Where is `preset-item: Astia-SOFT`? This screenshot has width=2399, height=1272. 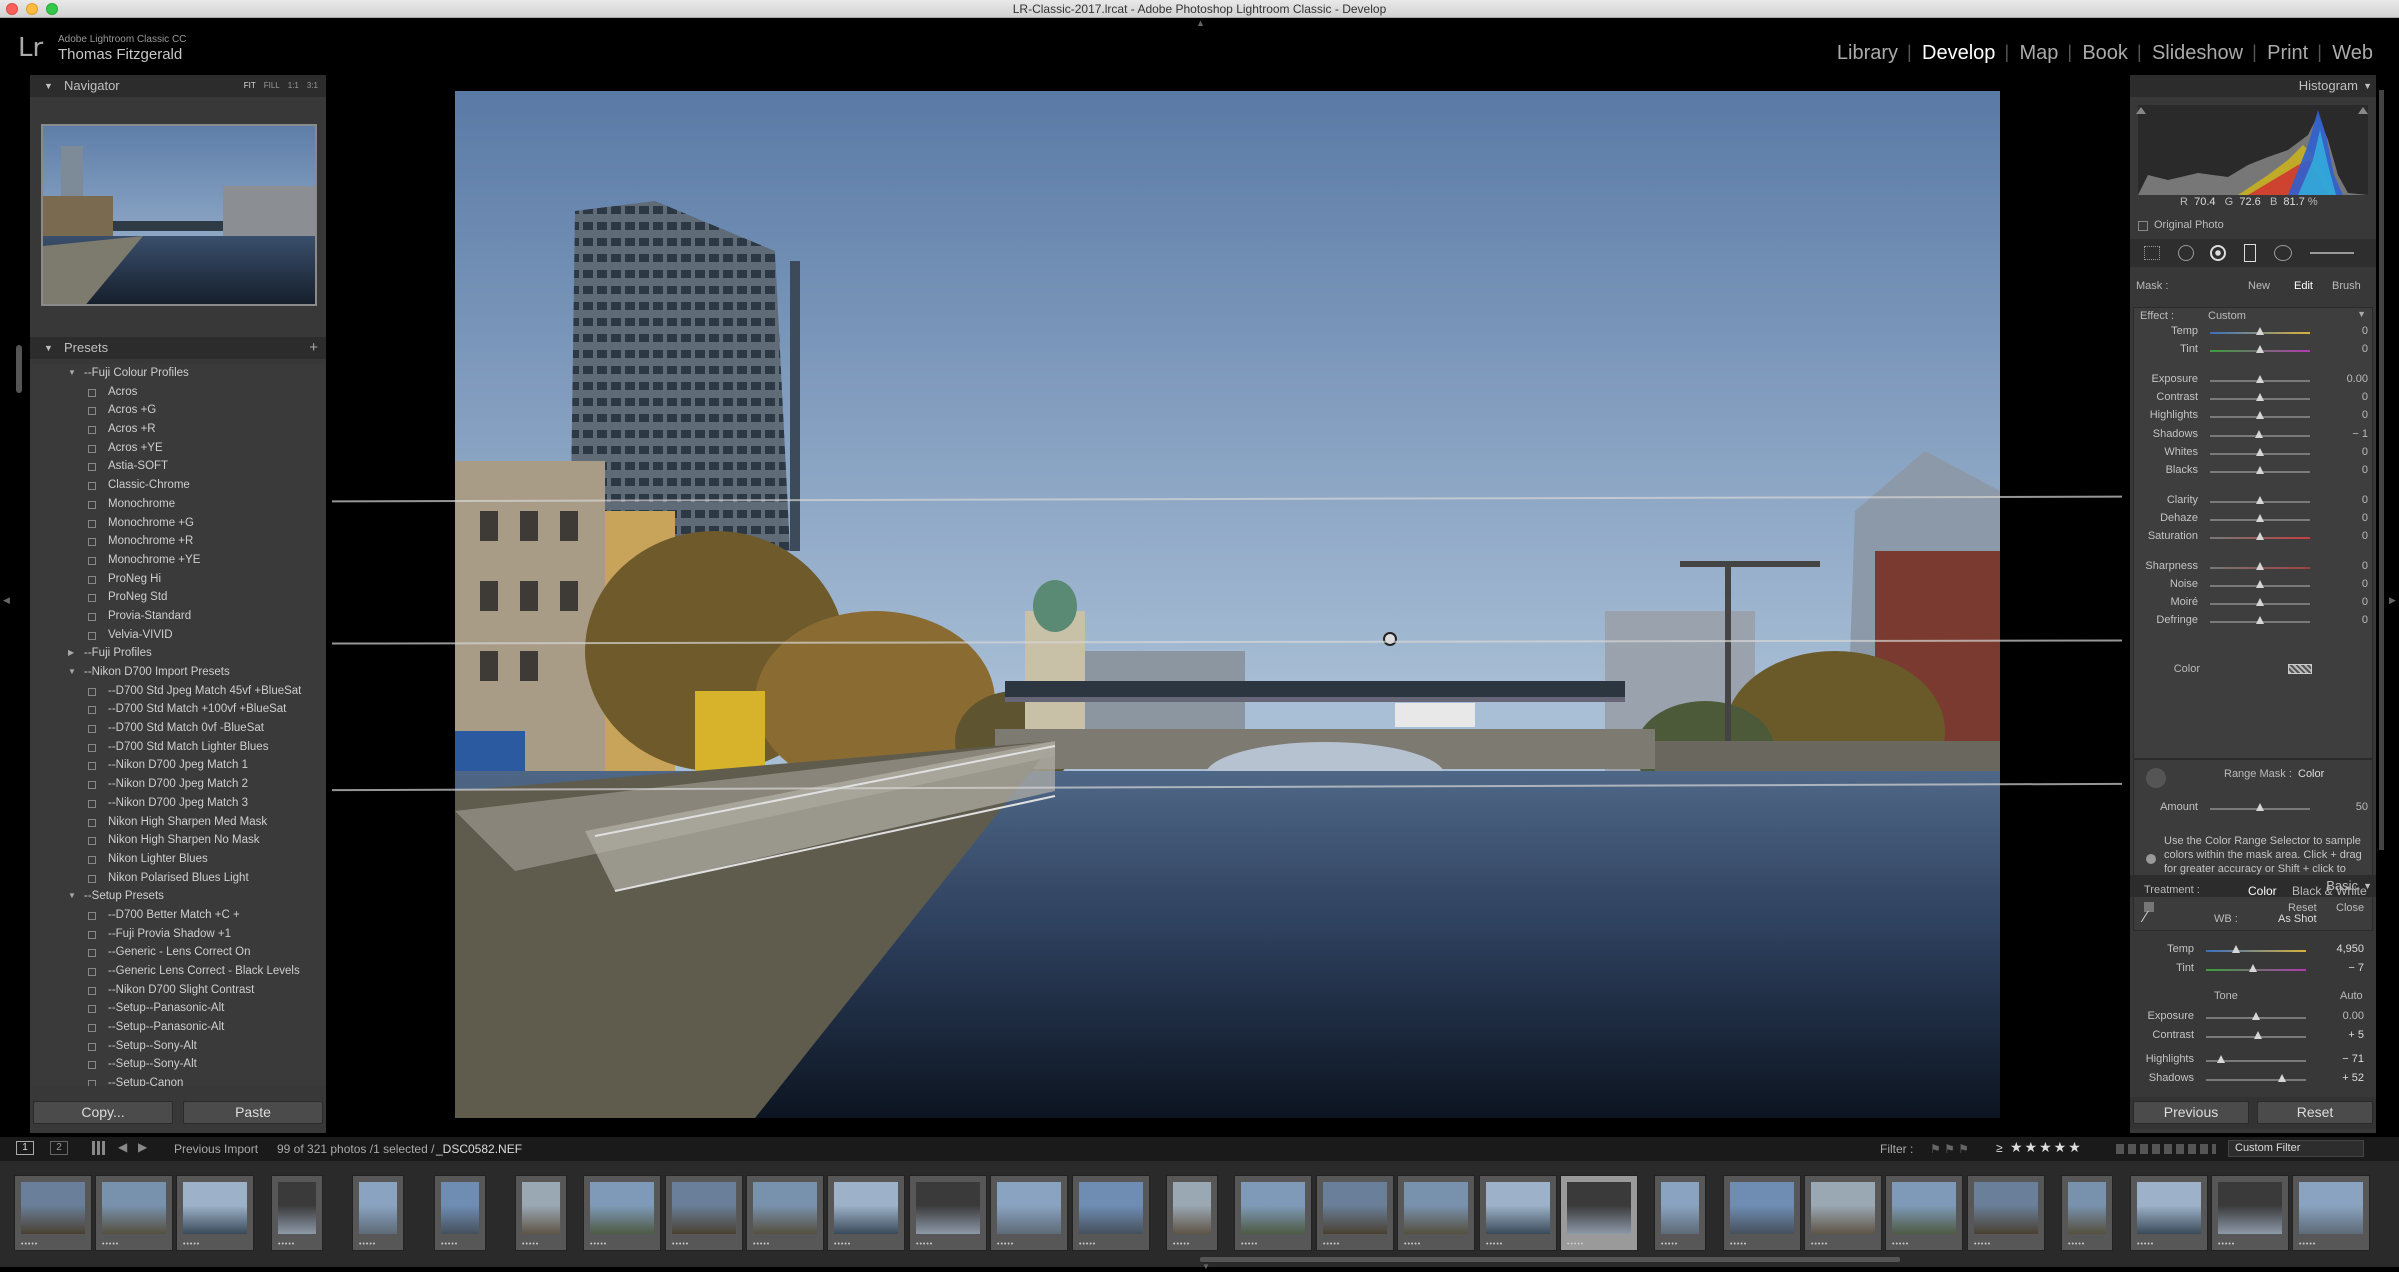 preset-item: Astia-SOFT is located at coordinates (178, 466).